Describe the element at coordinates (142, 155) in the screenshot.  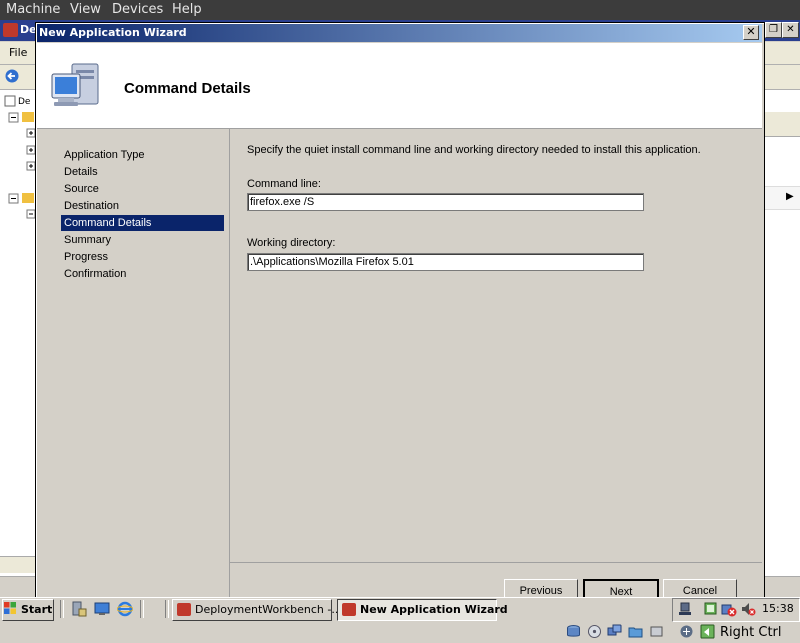
I see `step-application-type: Application Type` at that location.